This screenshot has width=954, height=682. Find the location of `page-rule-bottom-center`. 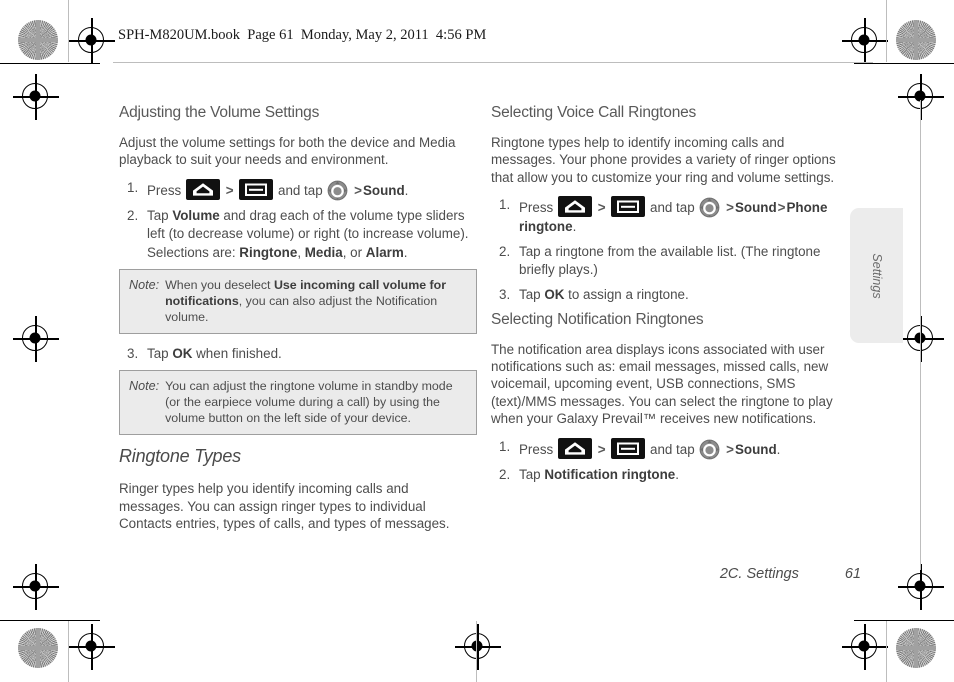

page-rule-bottom-center is located at coordinates (476, 651).